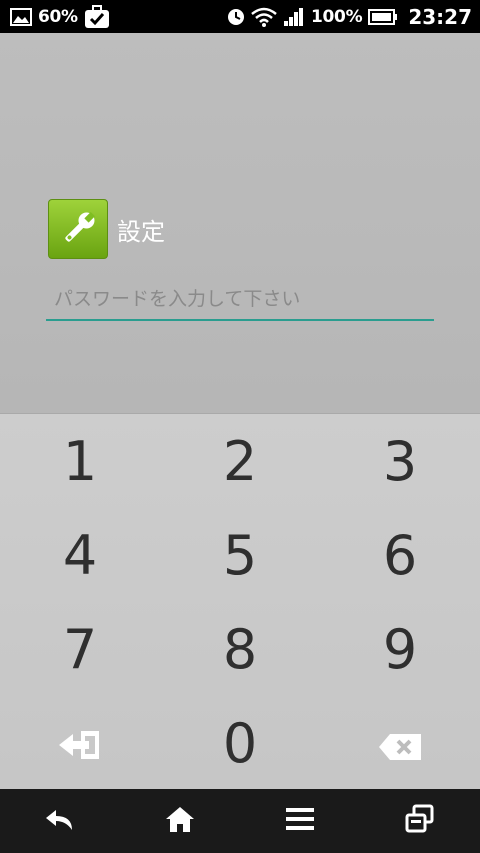 The image size is (480, 853). I want to click on image-icon, so click(21, 17).